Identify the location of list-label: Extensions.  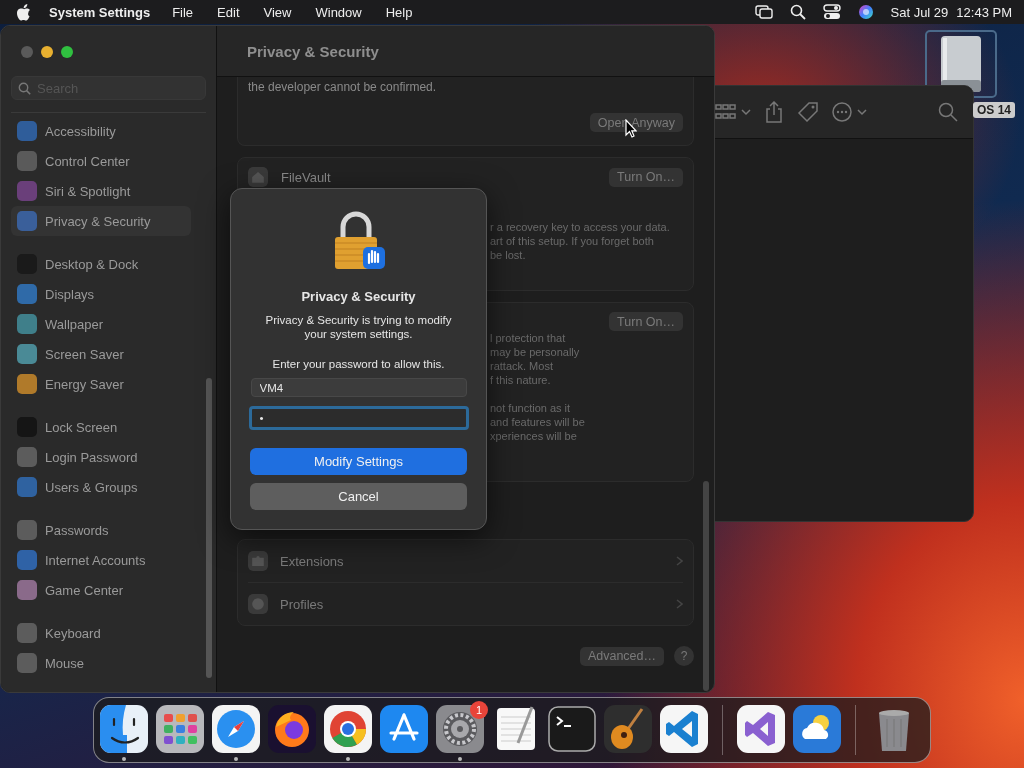
(312, 561).